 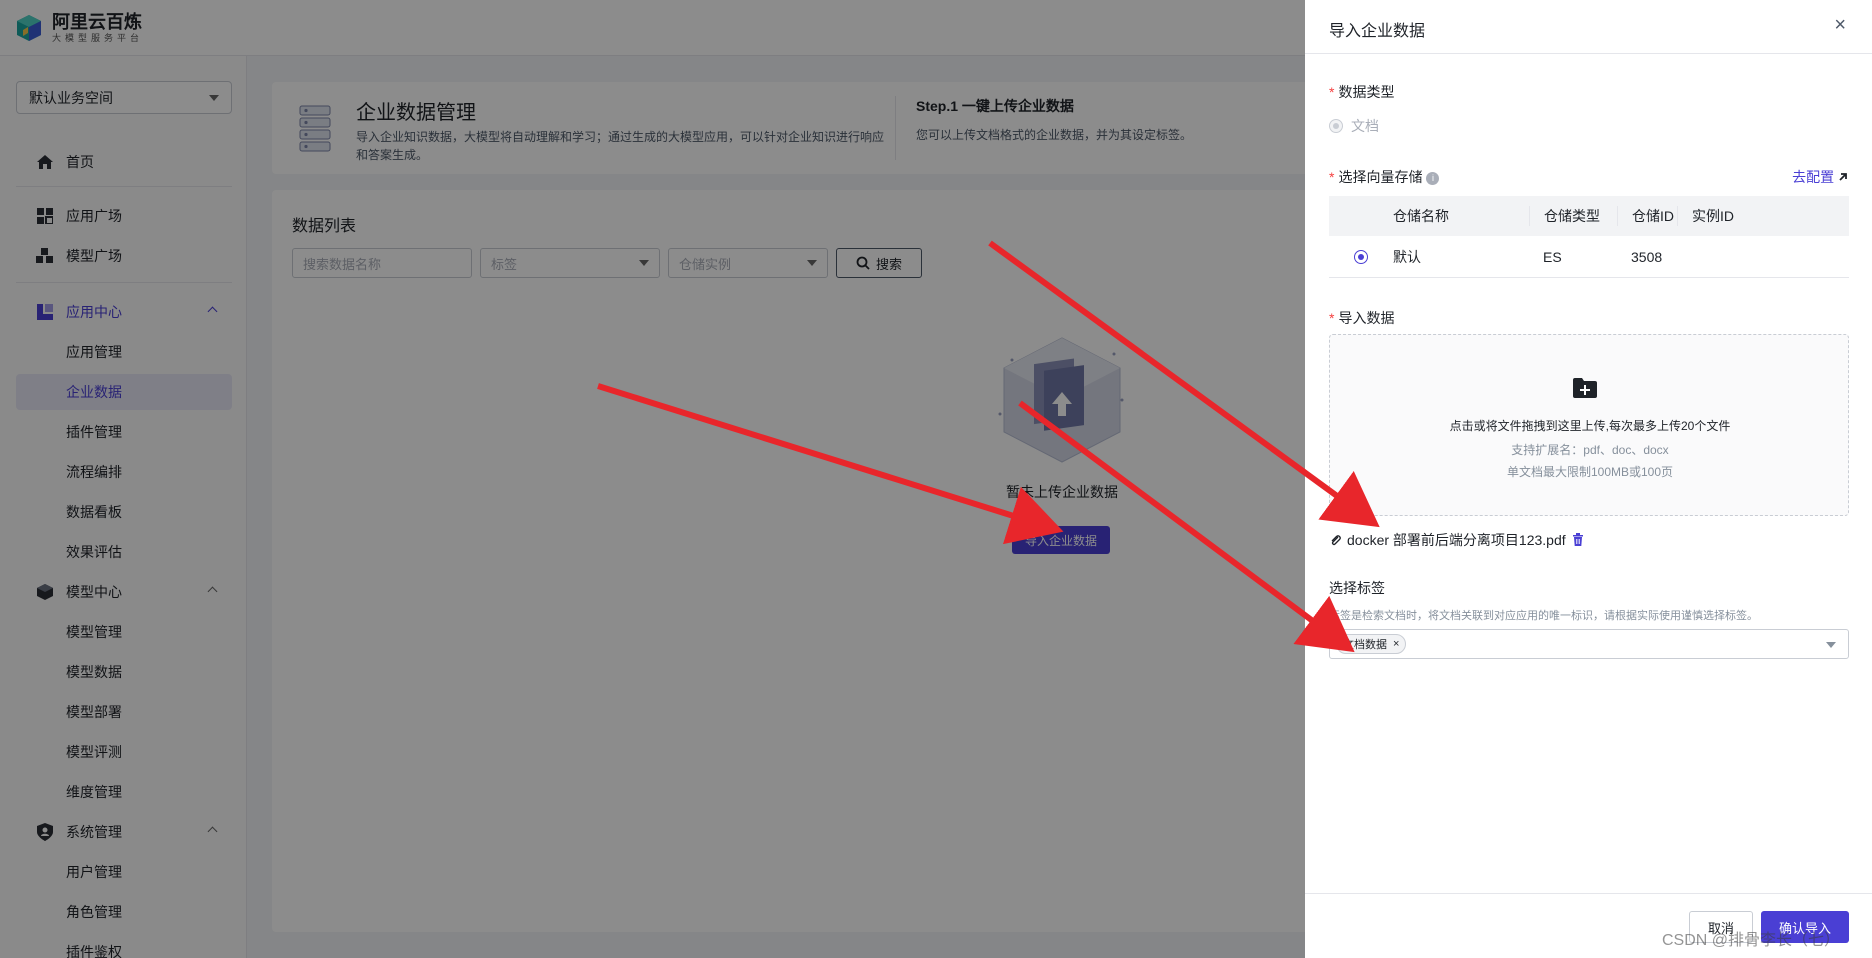 What do you see at coordinates (124, 792) in the screenshot?
I see `sidebar-item-dimension-management: 维度管理` at bounding box center [124, 792].